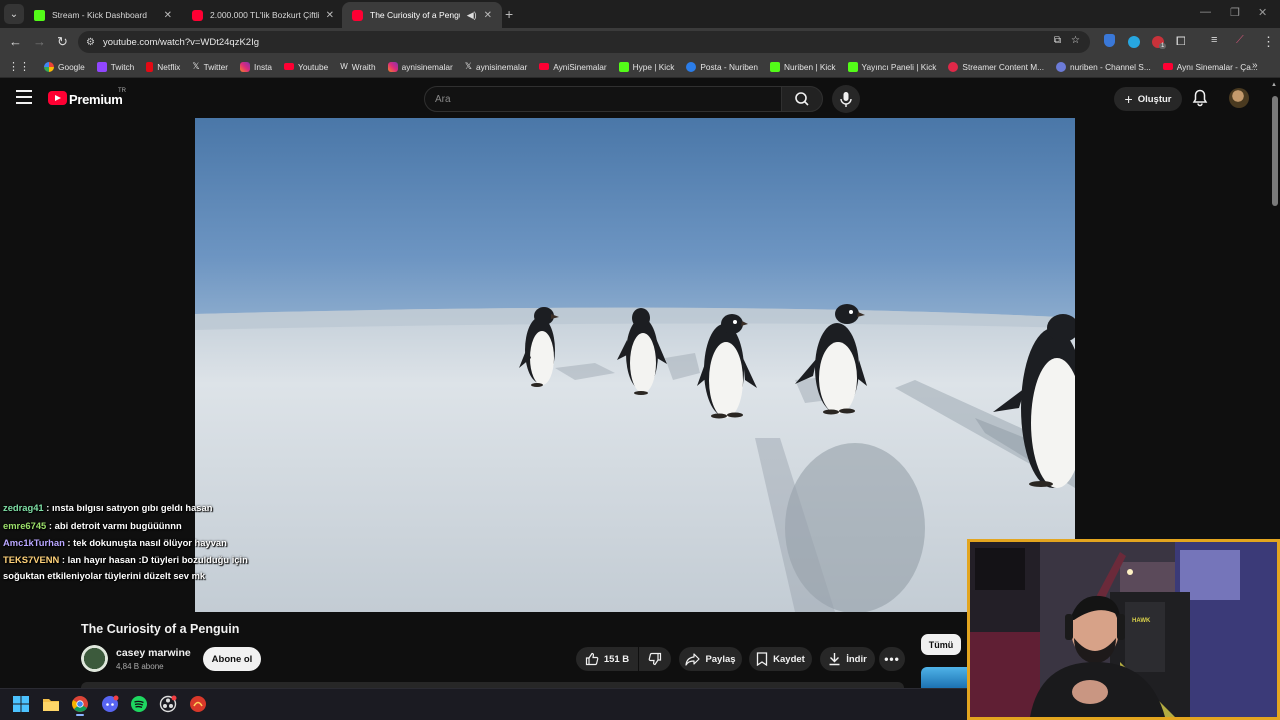 Image resolution: width=1280 pixels, height=720 pixels. Describe the element at coordinates (21, 704) in the screenshot. I see `windows-start-icon` at that location.